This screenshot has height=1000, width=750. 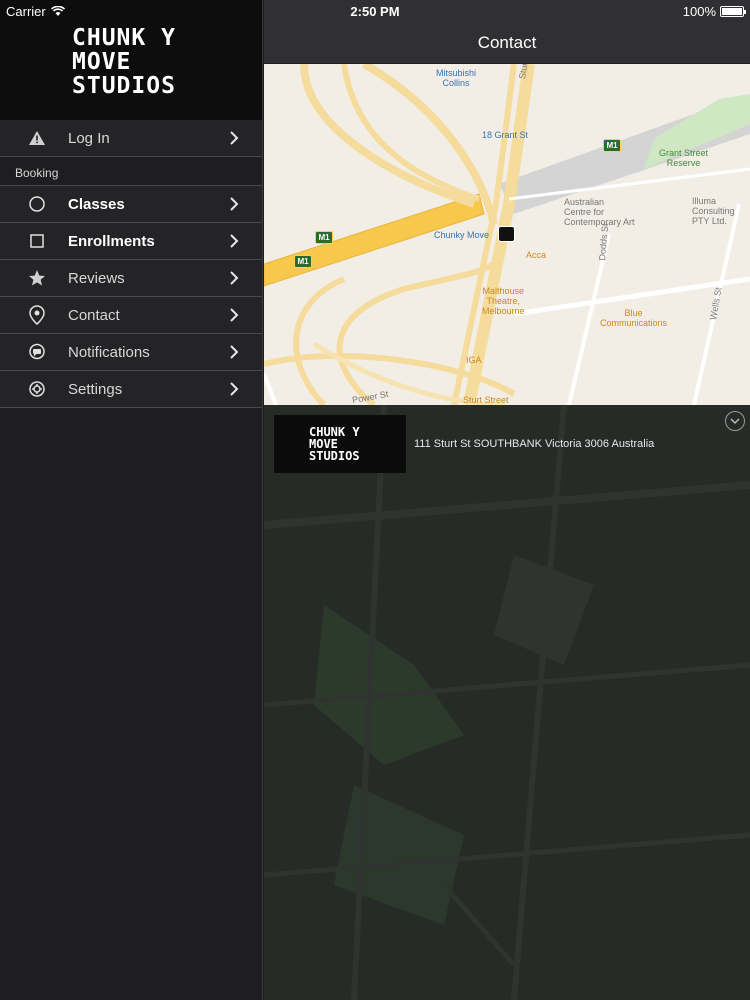 What do you see at coordinates (503, 301) in the screenshot?
I see `map-label-malthouse: Malthouse Theatre, Melbourne` at bounding box center [503, 301].